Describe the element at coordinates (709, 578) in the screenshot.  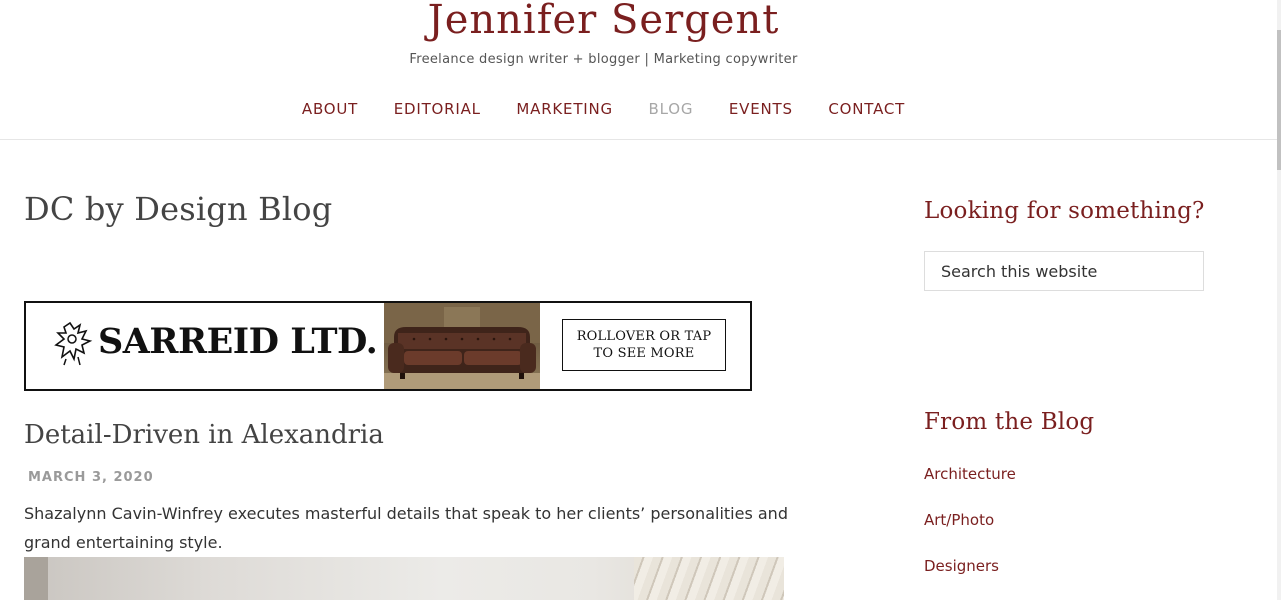
I see `image-molding-detail` at that location.